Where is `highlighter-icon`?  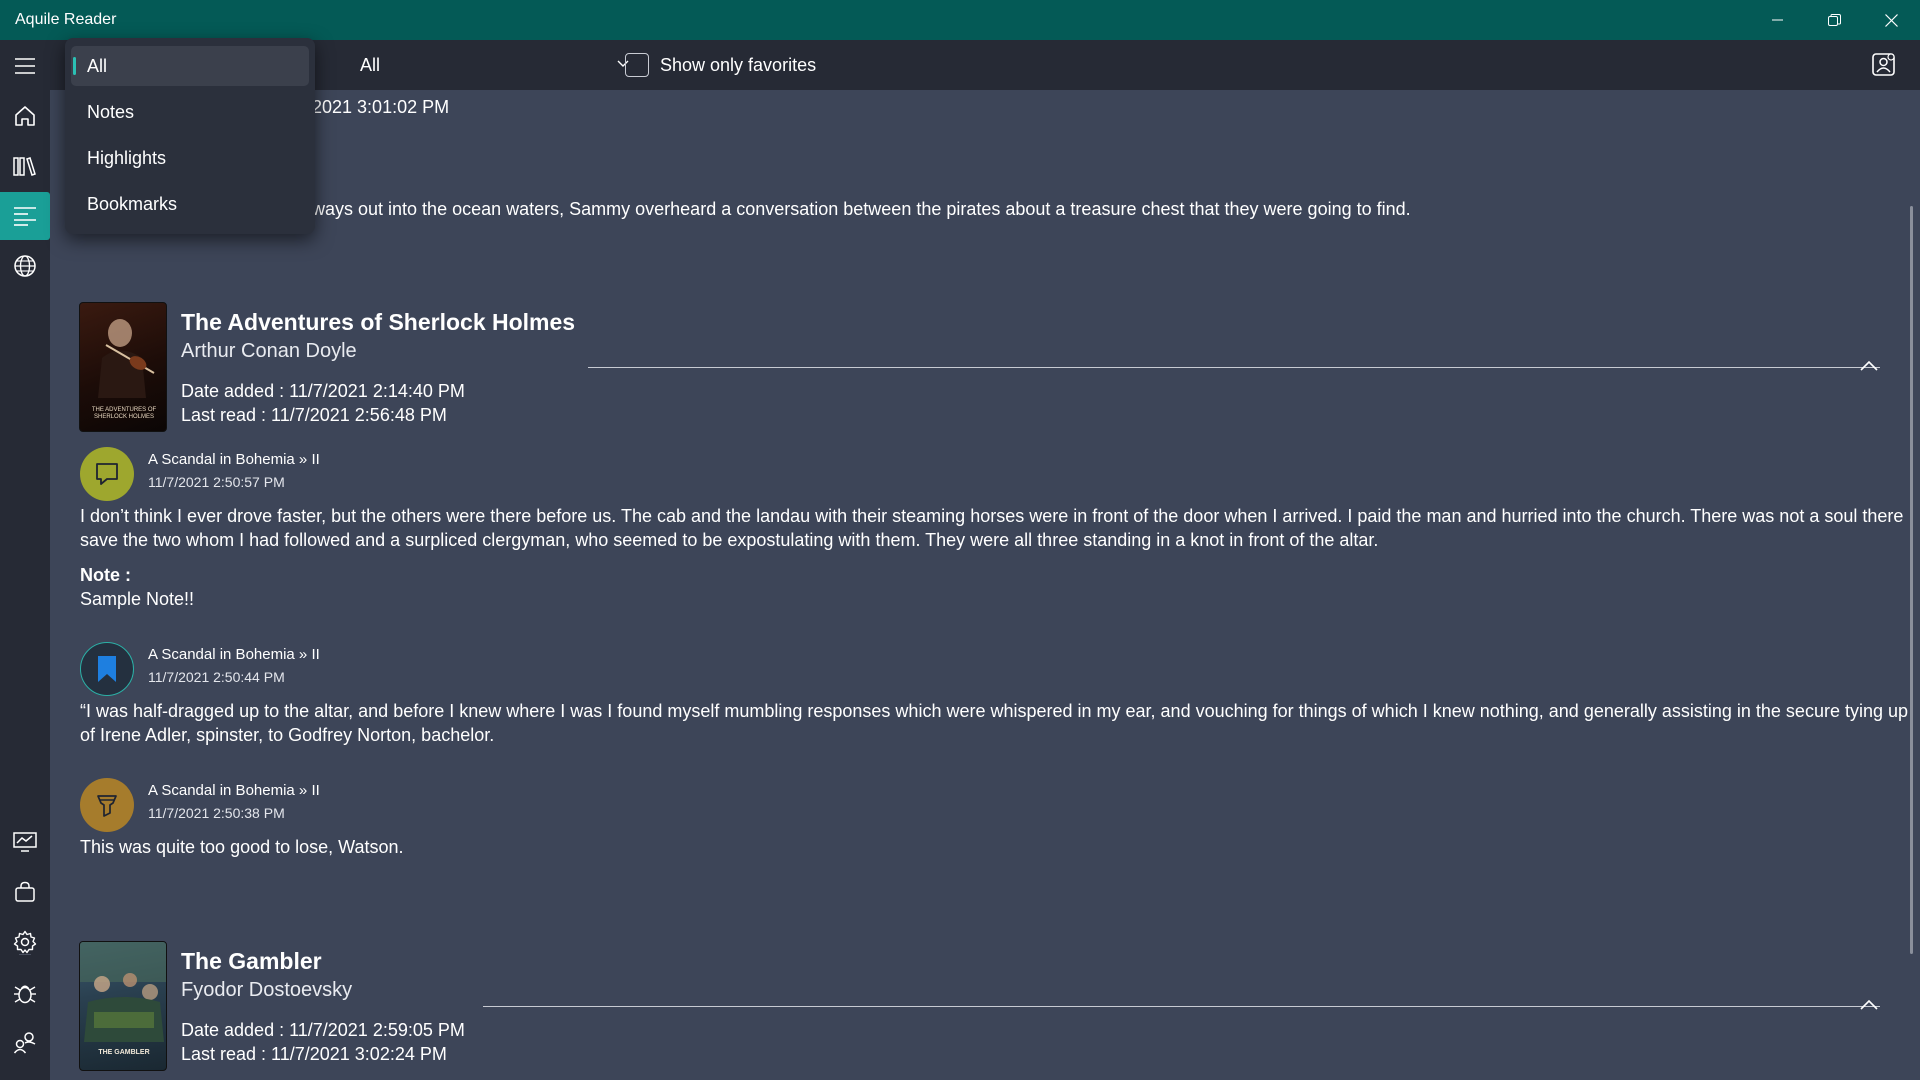
highlighter-icon is located at coordinates (107, 806).